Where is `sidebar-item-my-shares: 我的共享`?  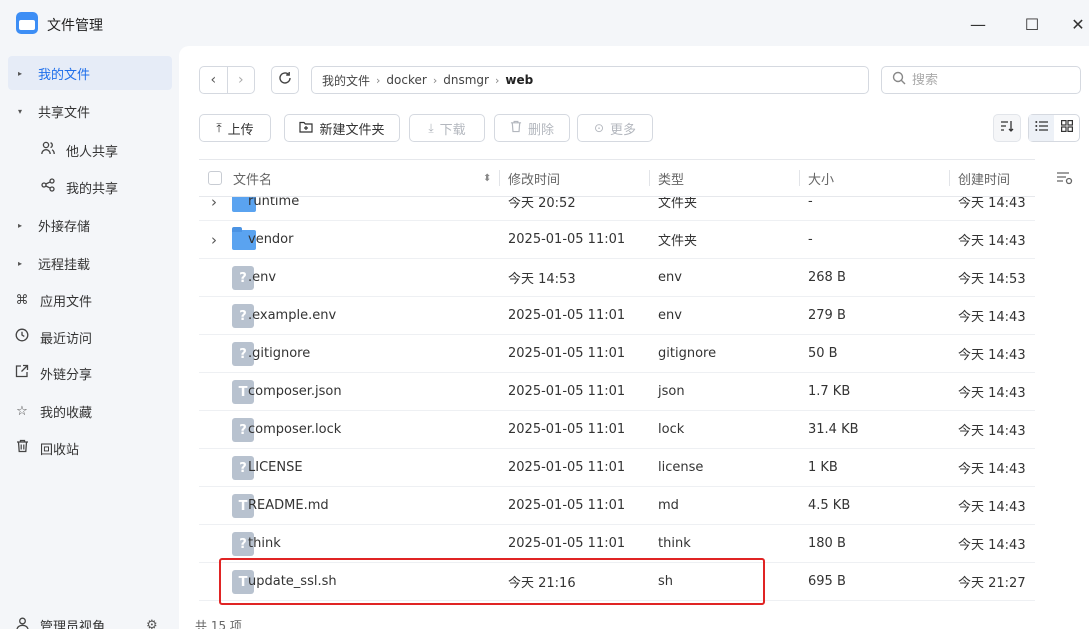 sidebar-item-my-shares: 我的共享 is located at coordinates (90, 187).